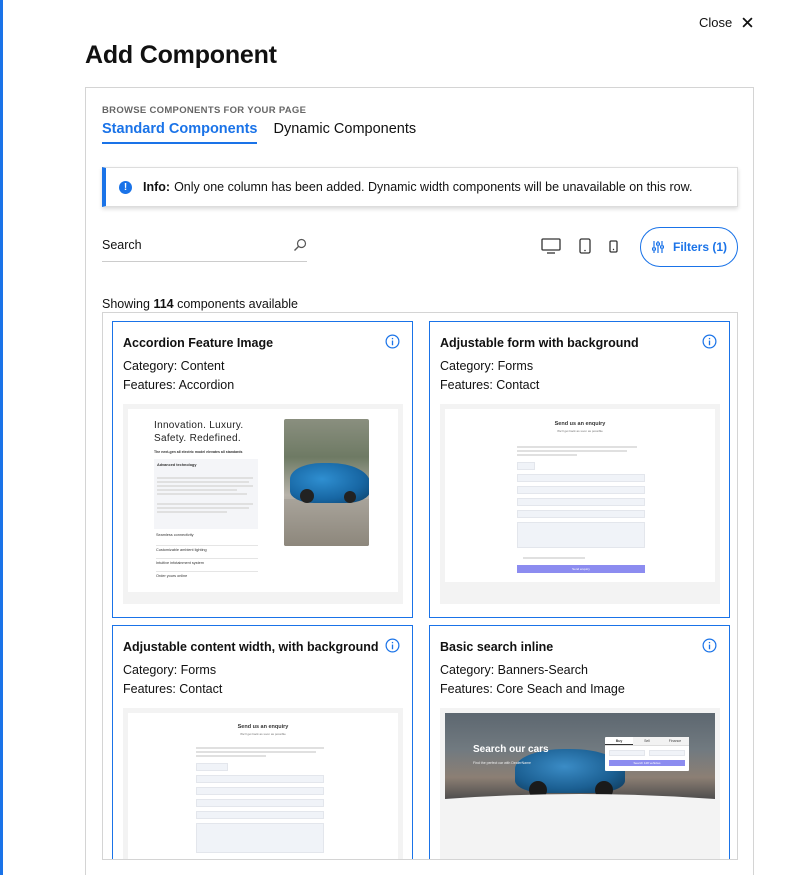  What do you see at coordinates (207, 539) in the screenshot?
I see `preview-accordion-item: Seamless connectivity` at bounding box center [207, 539].